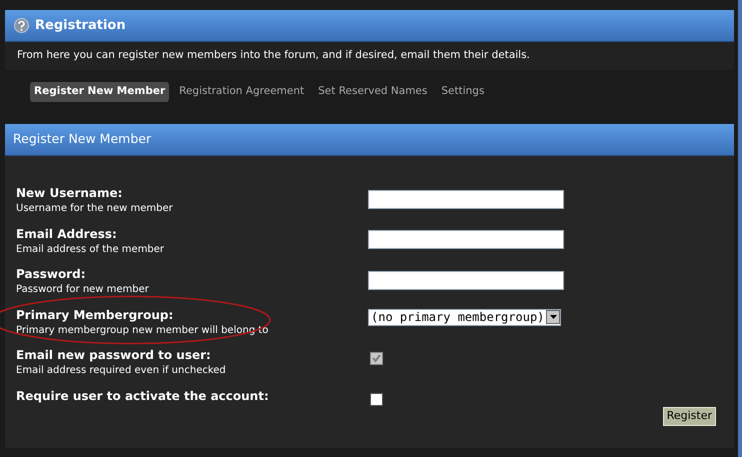 Image resolution: width=742 pixels, height=457 pixels. Describe the element at coordinates (21, 25) in the screenshot. I see `help-icon` at that location.